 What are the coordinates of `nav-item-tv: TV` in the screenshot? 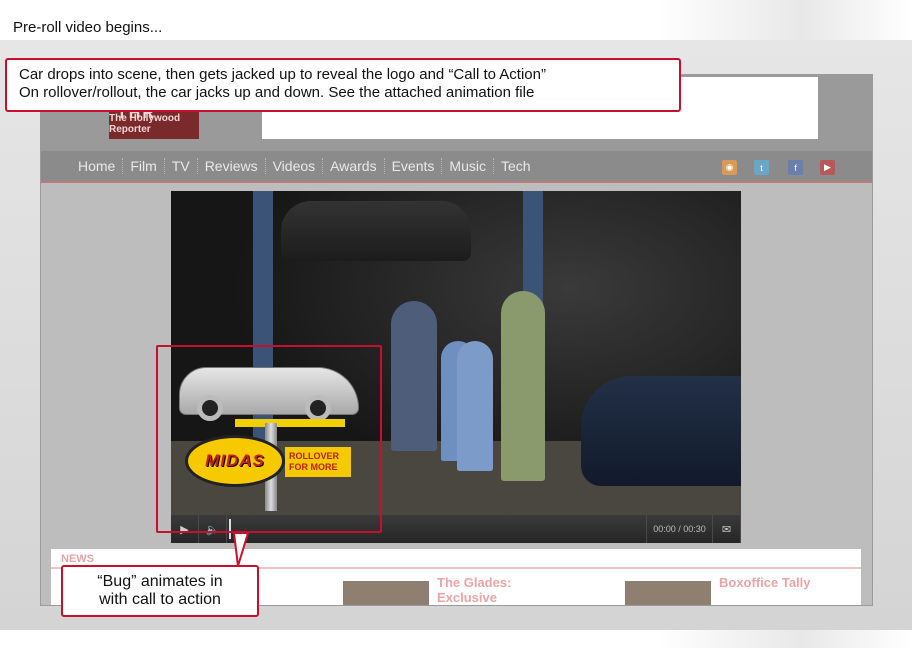 It's located at (181, 166).